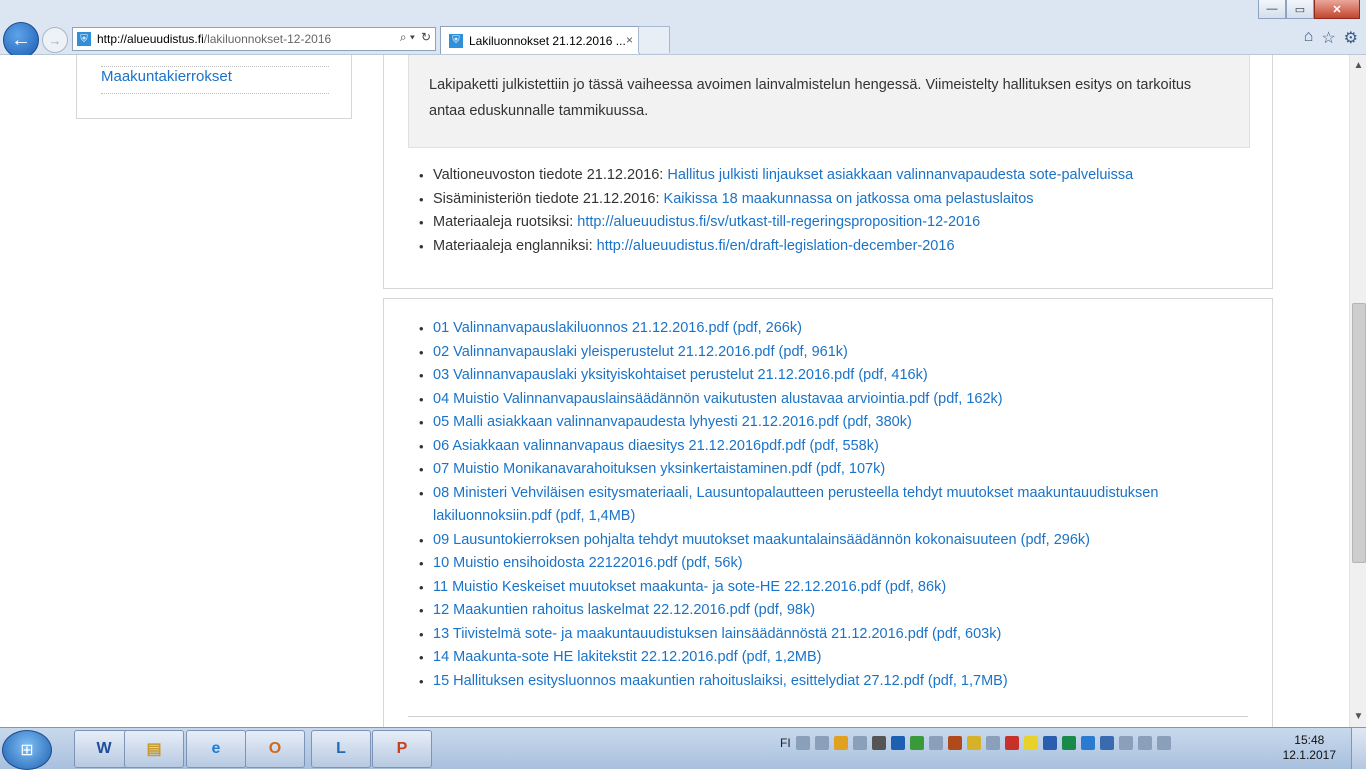 This screenshot has height=770, width=1366. I want to click on antivirus-icon, so click(1011, 743).